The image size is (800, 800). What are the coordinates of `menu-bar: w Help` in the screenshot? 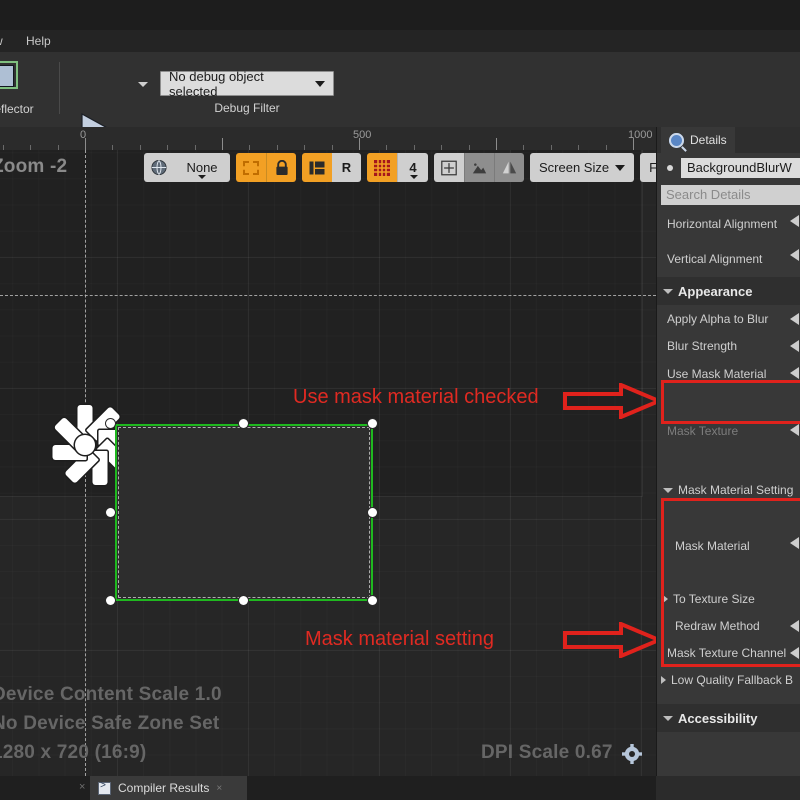 It's located at (400, 41).